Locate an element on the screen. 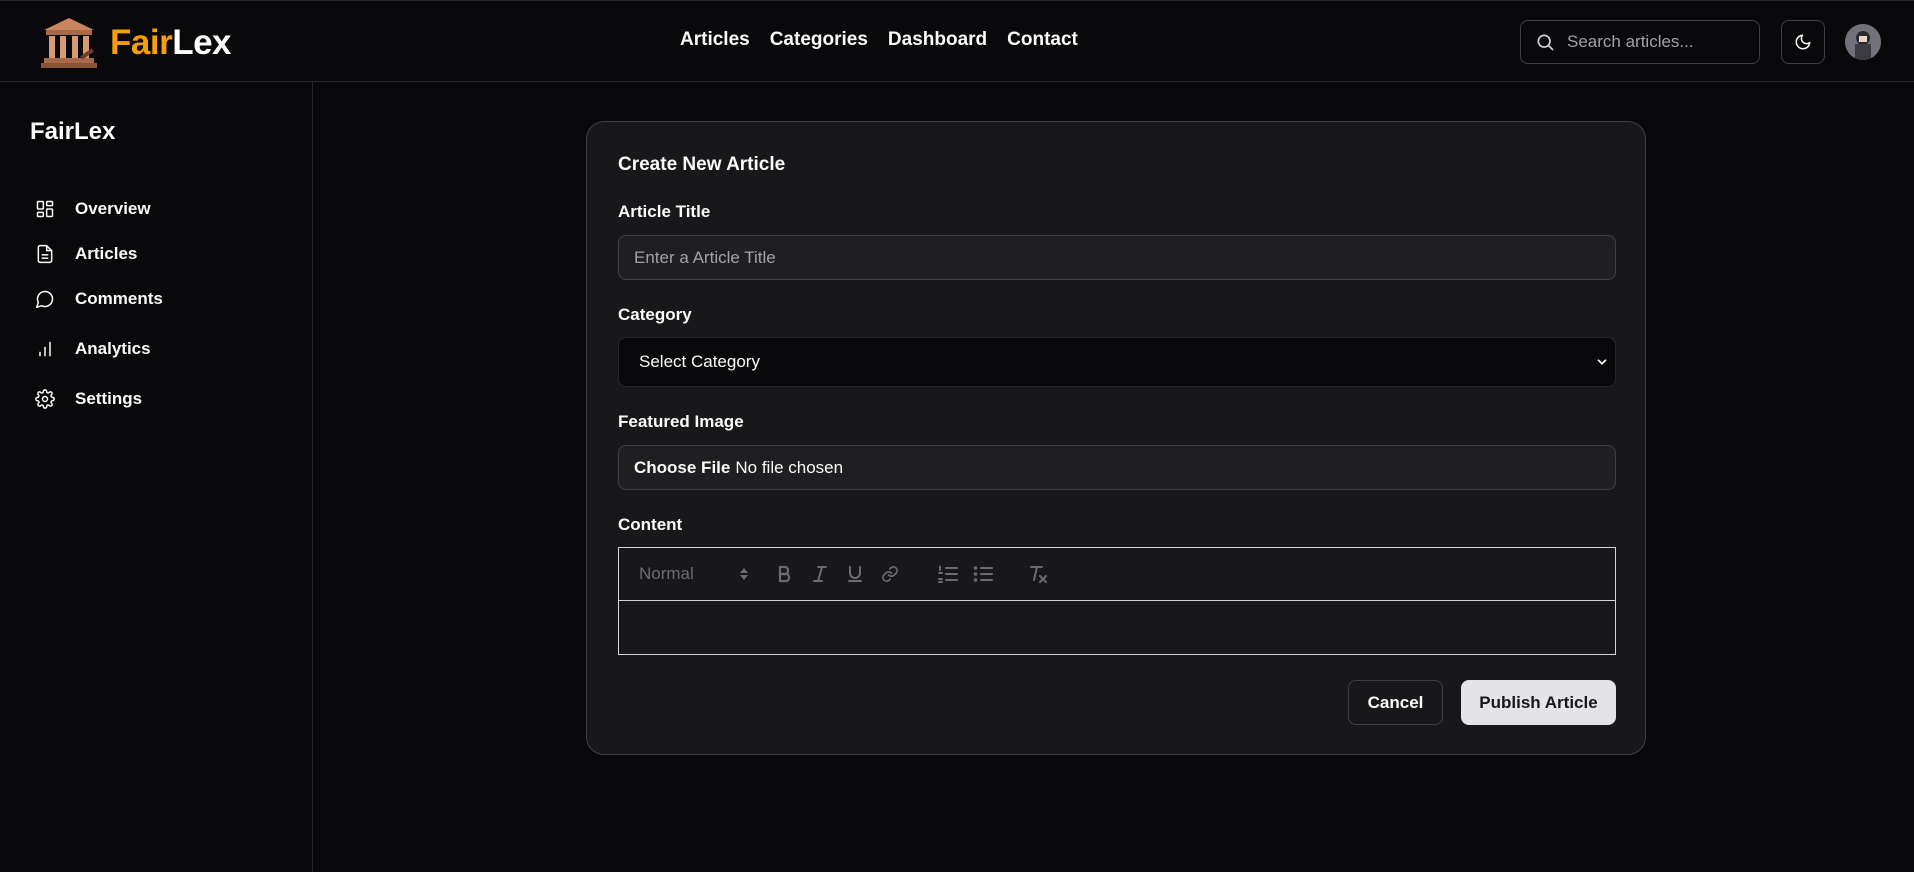  chevron-down-icon is located at coordinates (1602, 362).